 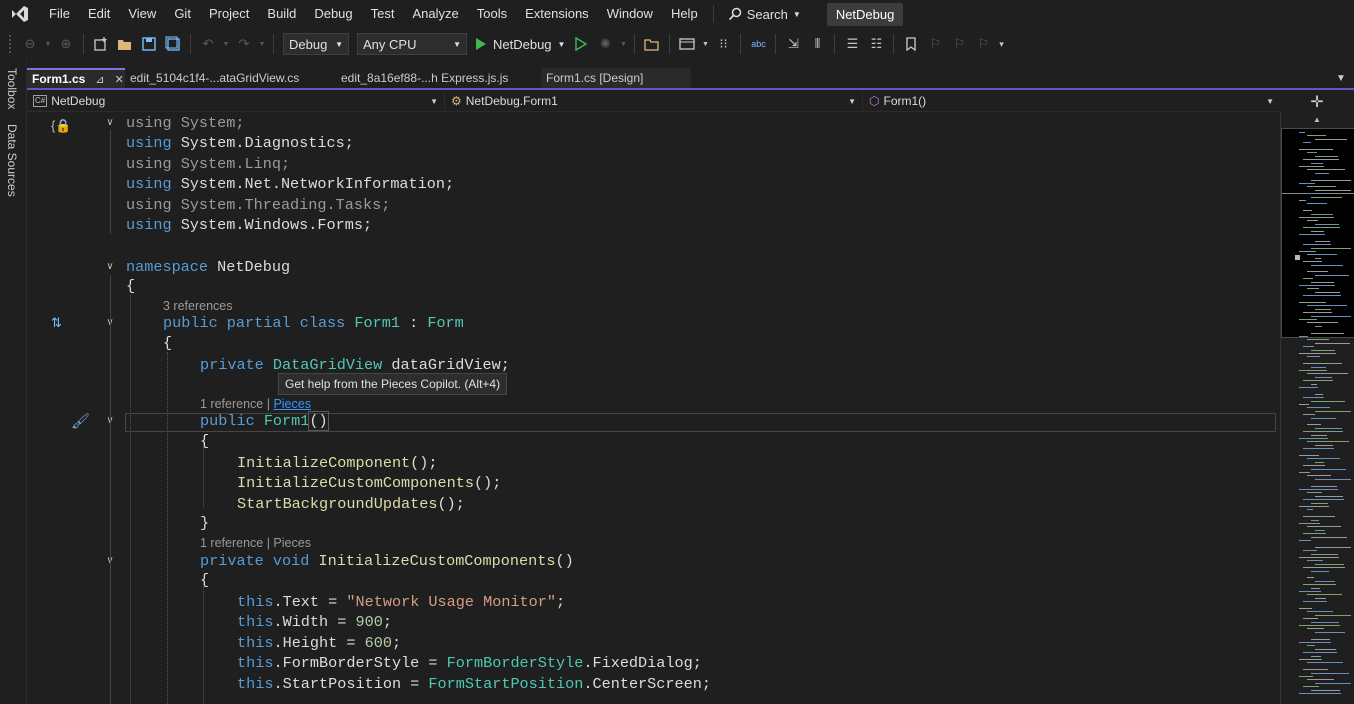 What do you see at coordinates (481, 44) in the screenshot?
I see `play-icon` at bounding box center [481, 44].